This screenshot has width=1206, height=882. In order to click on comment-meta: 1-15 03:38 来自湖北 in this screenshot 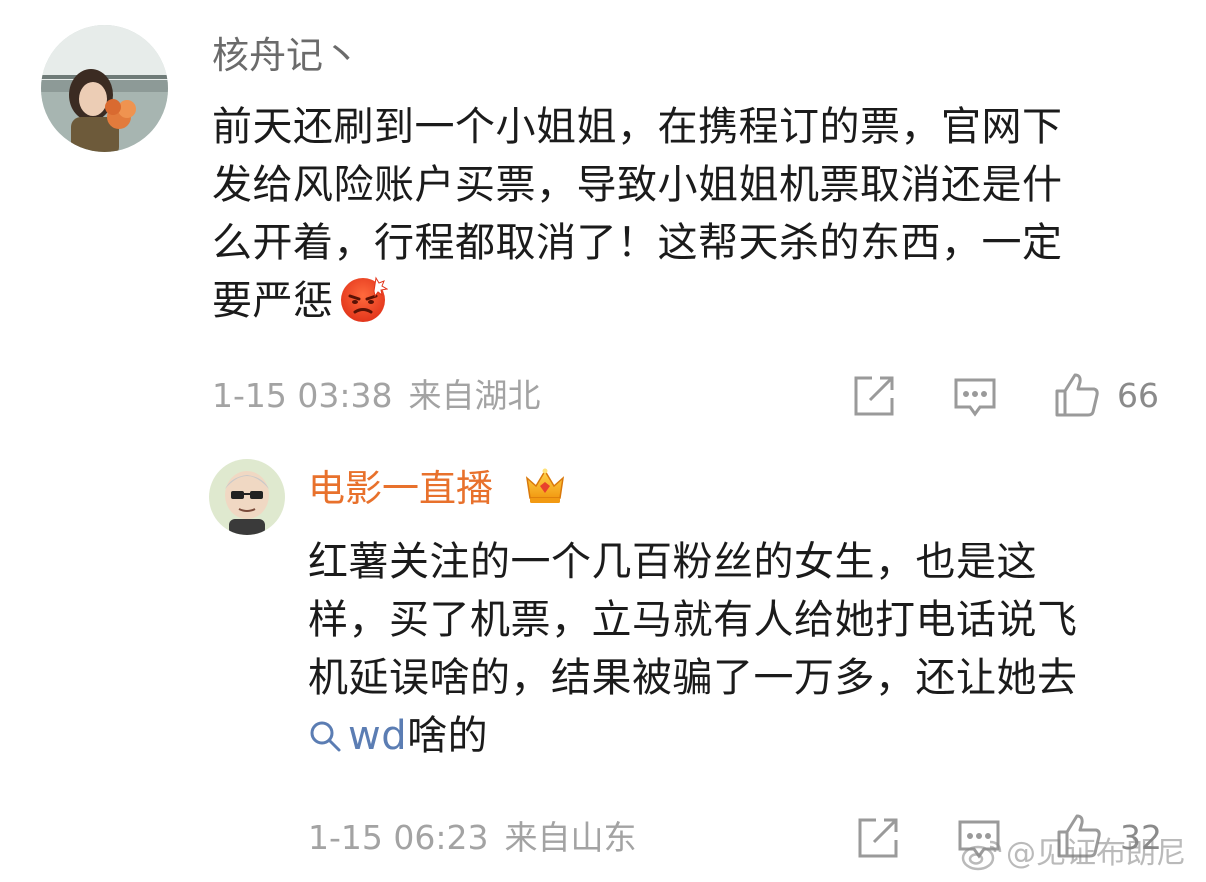, I will do `click(376, 396)`.